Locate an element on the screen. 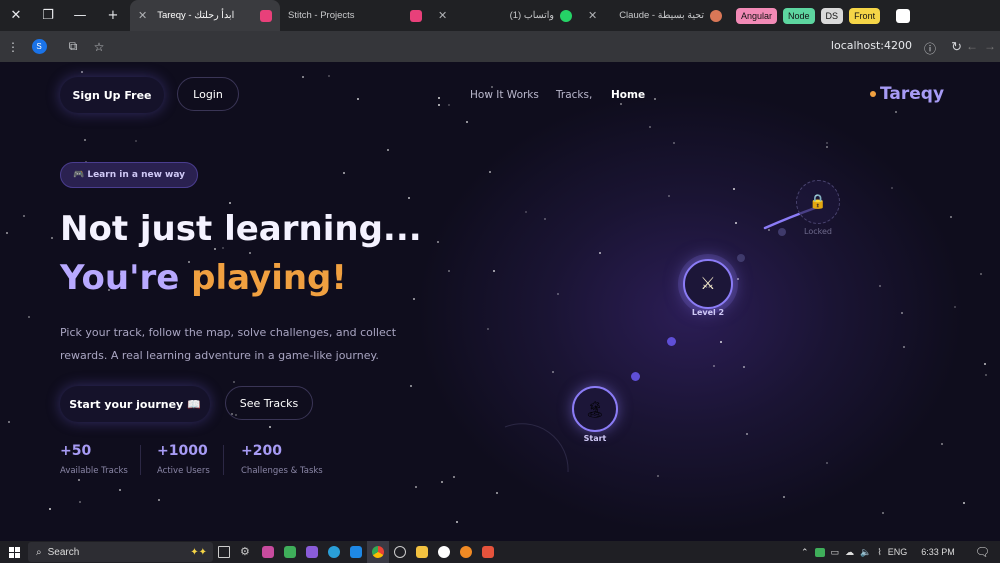 The image size is (1000, 563). tab-claude: ✕ Claude - تحية بسيطة is located at coordinates (655, 15).